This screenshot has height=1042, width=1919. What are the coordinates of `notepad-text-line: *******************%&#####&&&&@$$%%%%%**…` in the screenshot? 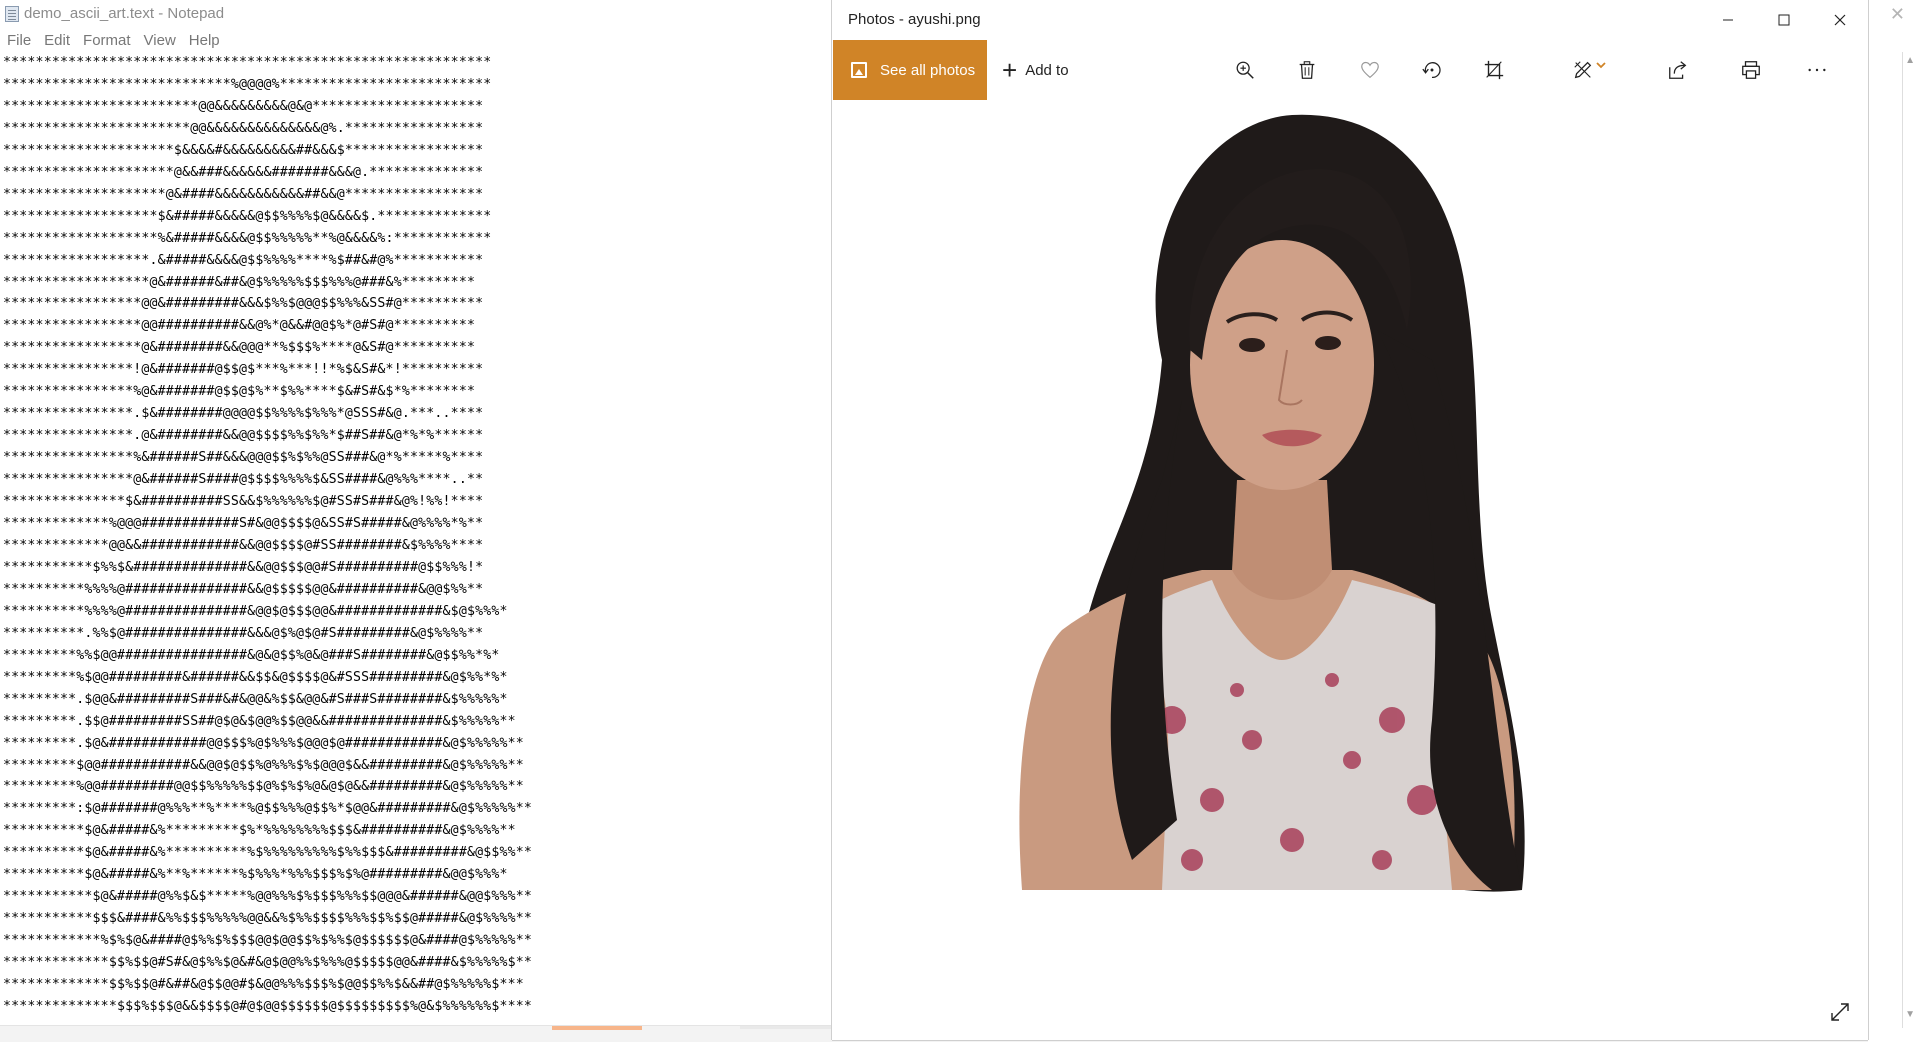 It's located at (247, 238).